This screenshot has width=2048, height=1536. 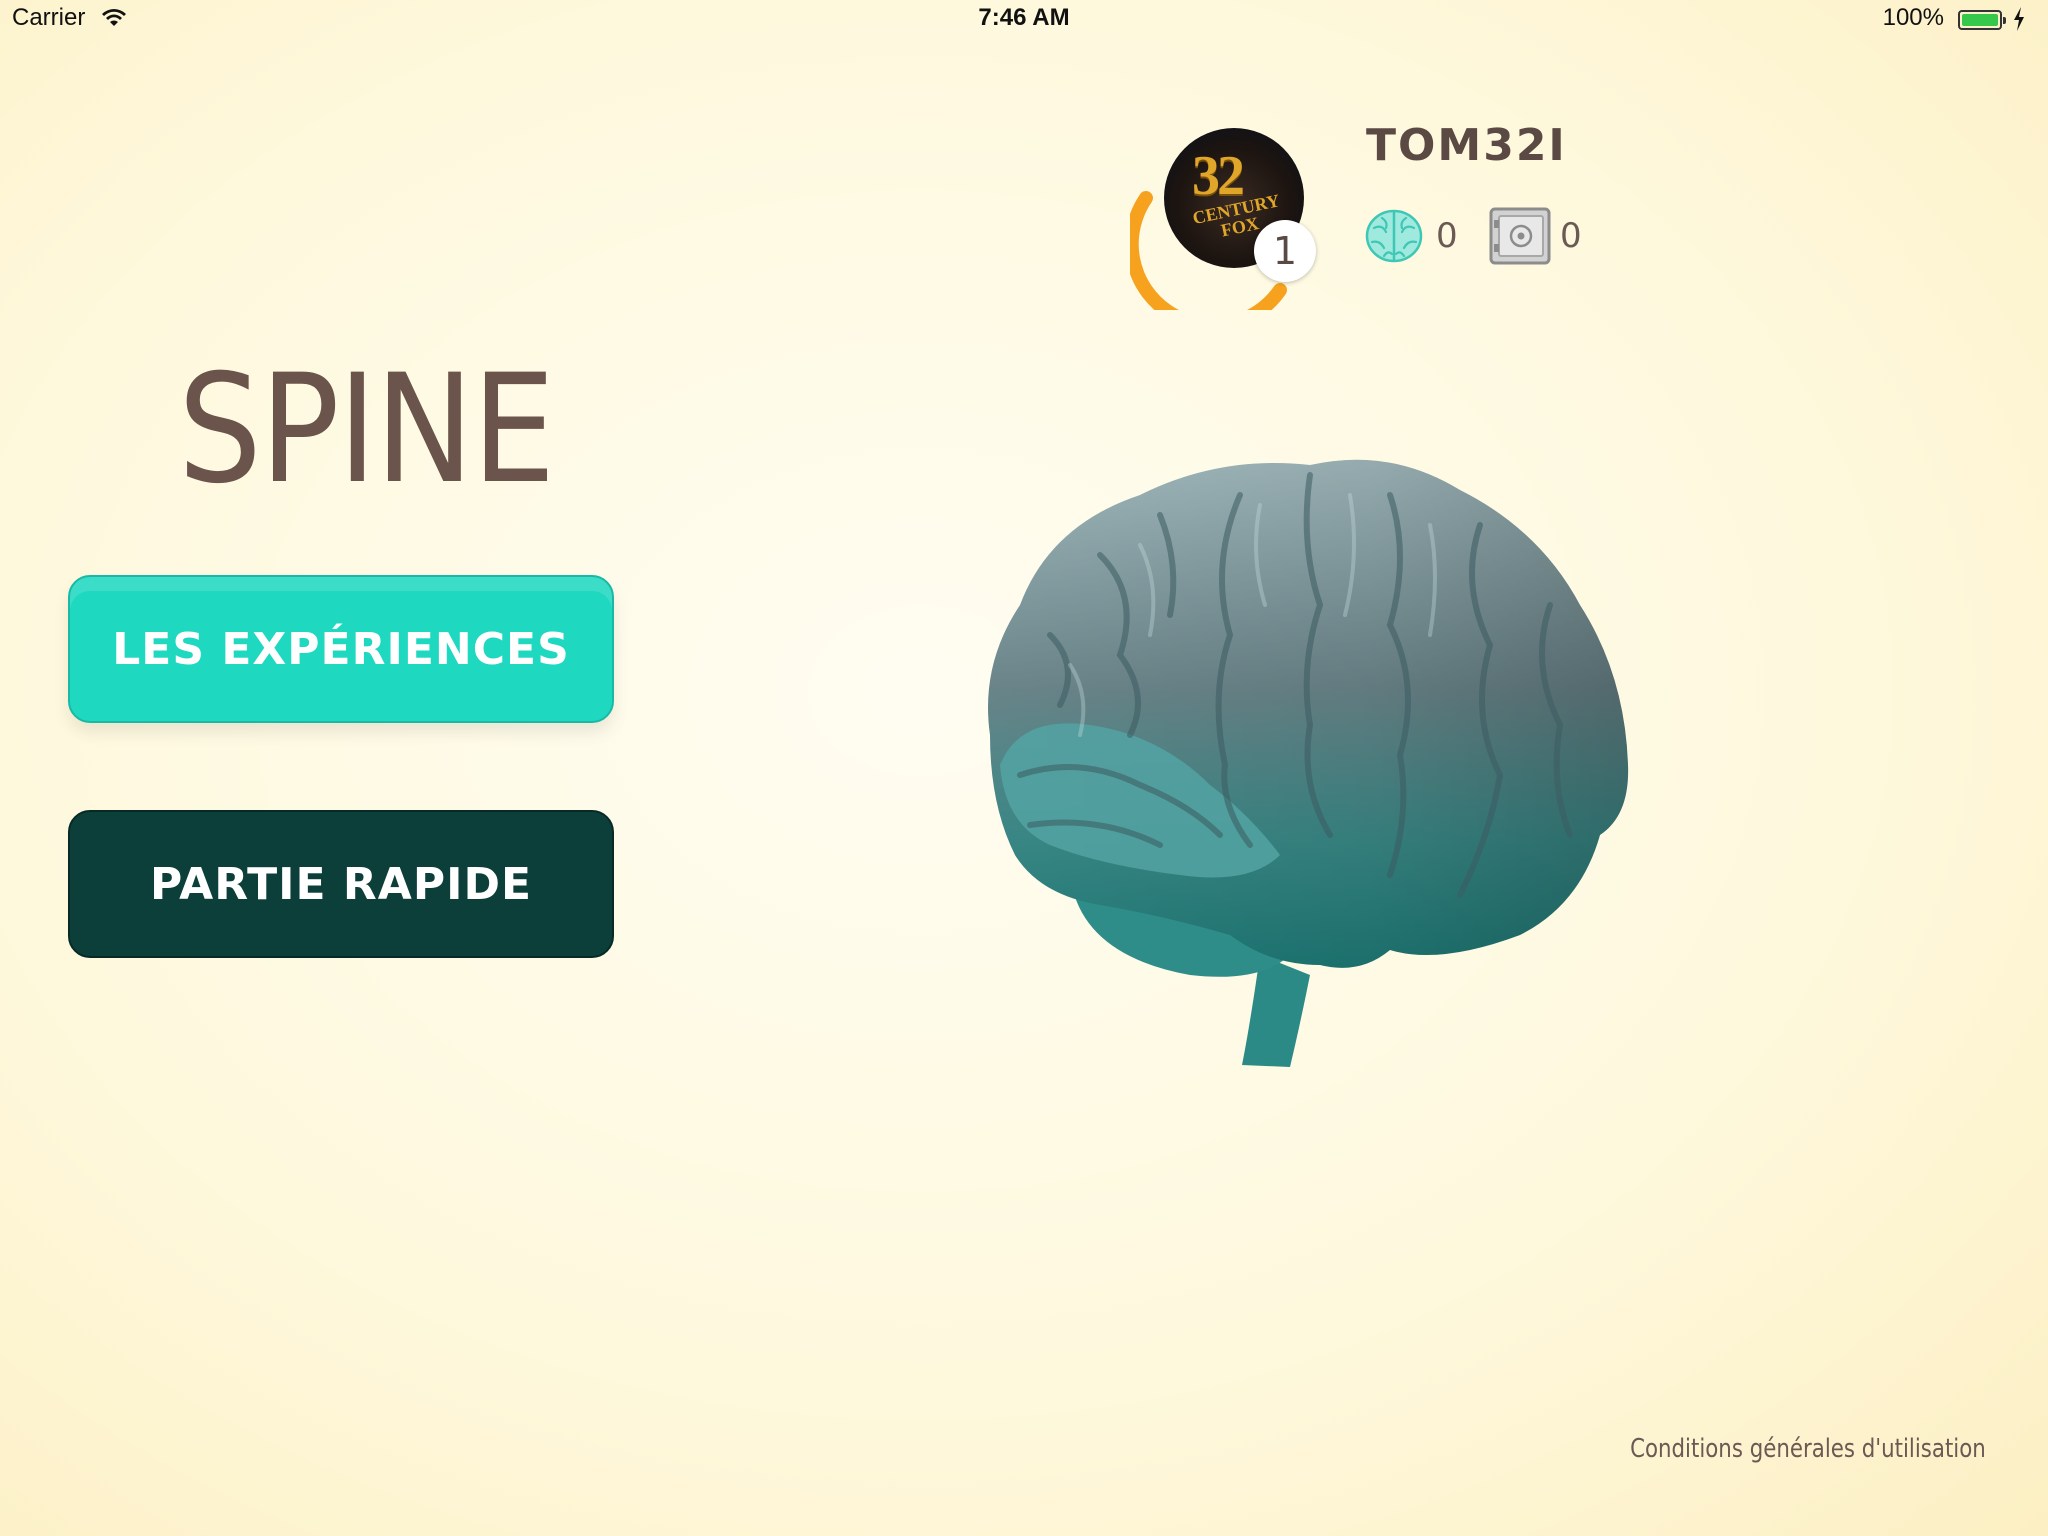 What do you see at coordinates (2019, 19) in the screenshot?
I see `charging-bolt-icon` at bounding box center [2019, 19].